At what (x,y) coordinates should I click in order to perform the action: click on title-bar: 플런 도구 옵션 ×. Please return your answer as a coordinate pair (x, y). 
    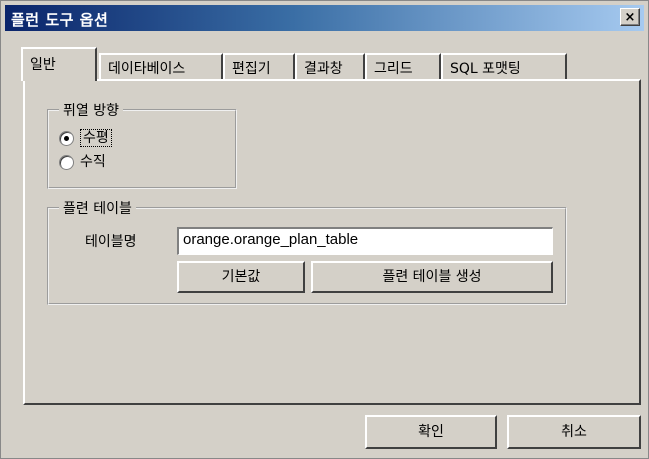
    Looking at the image, I should click on (324, 18).